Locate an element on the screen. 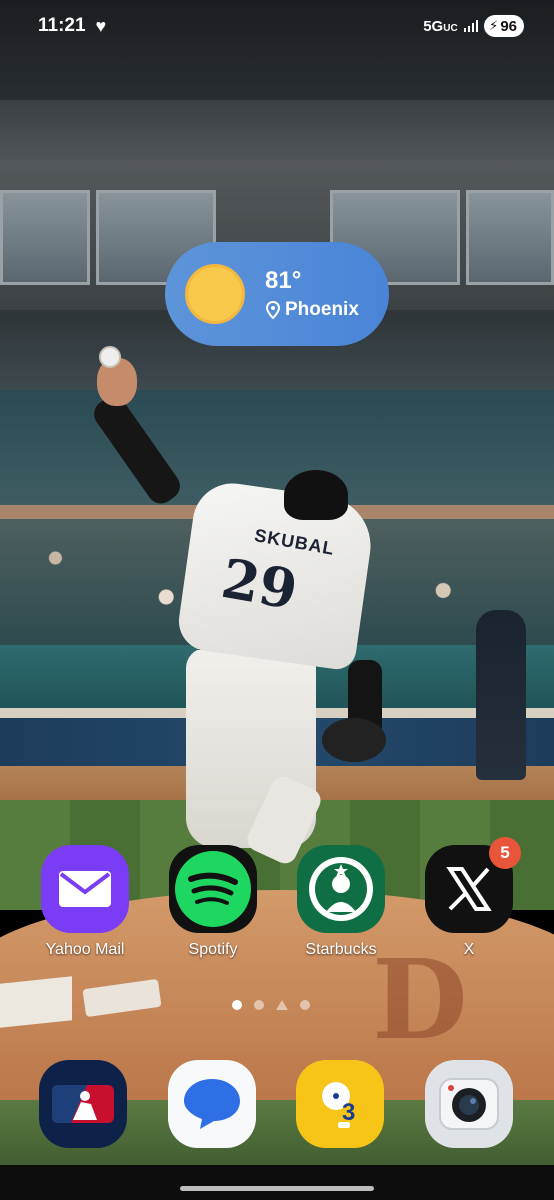  camera-app-icon is located at coordinates (469, 1104).